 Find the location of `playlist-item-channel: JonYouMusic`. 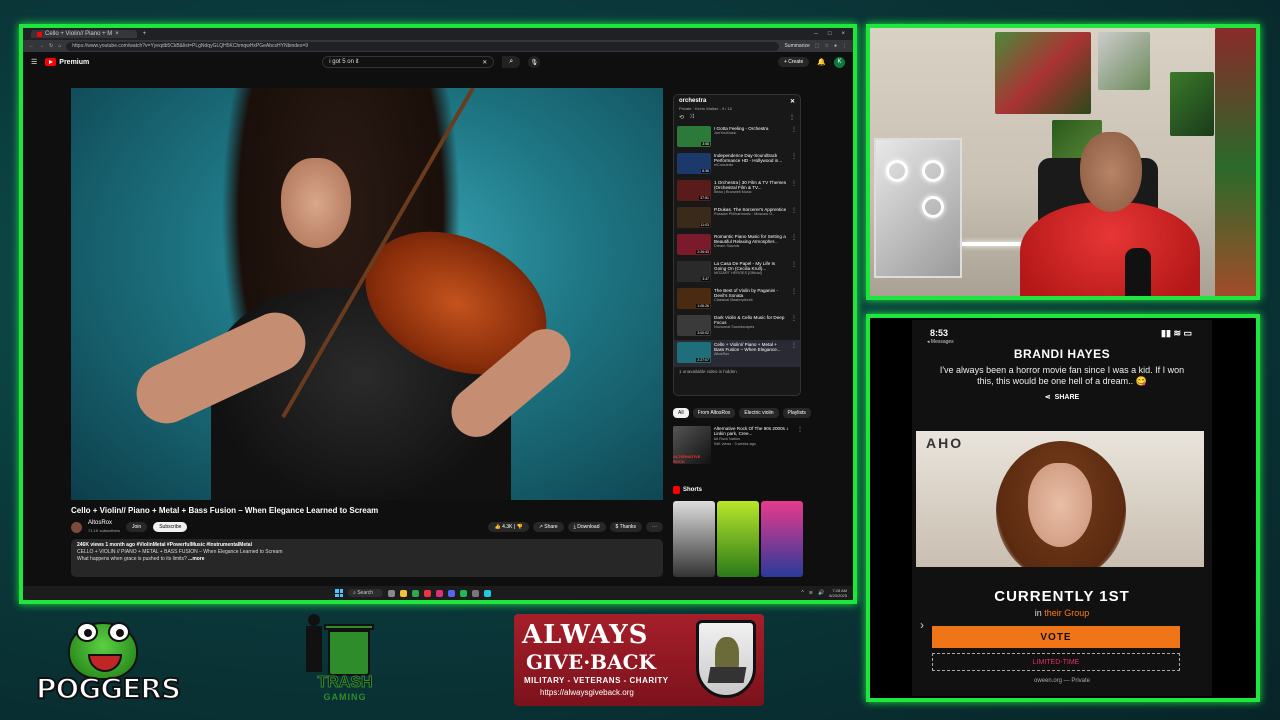

playlist-item-channel: JonYouMusic is located at coordinates (725, 133).